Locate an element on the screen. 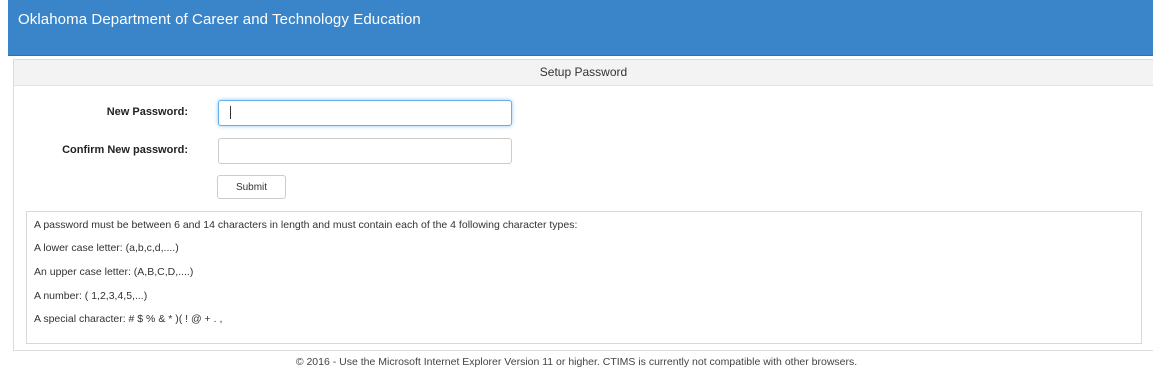 Image resolution: width=1153 pixels, height=388 pixels. confirm-password-label: Confirm New password: is located at coordinates (125, 150).